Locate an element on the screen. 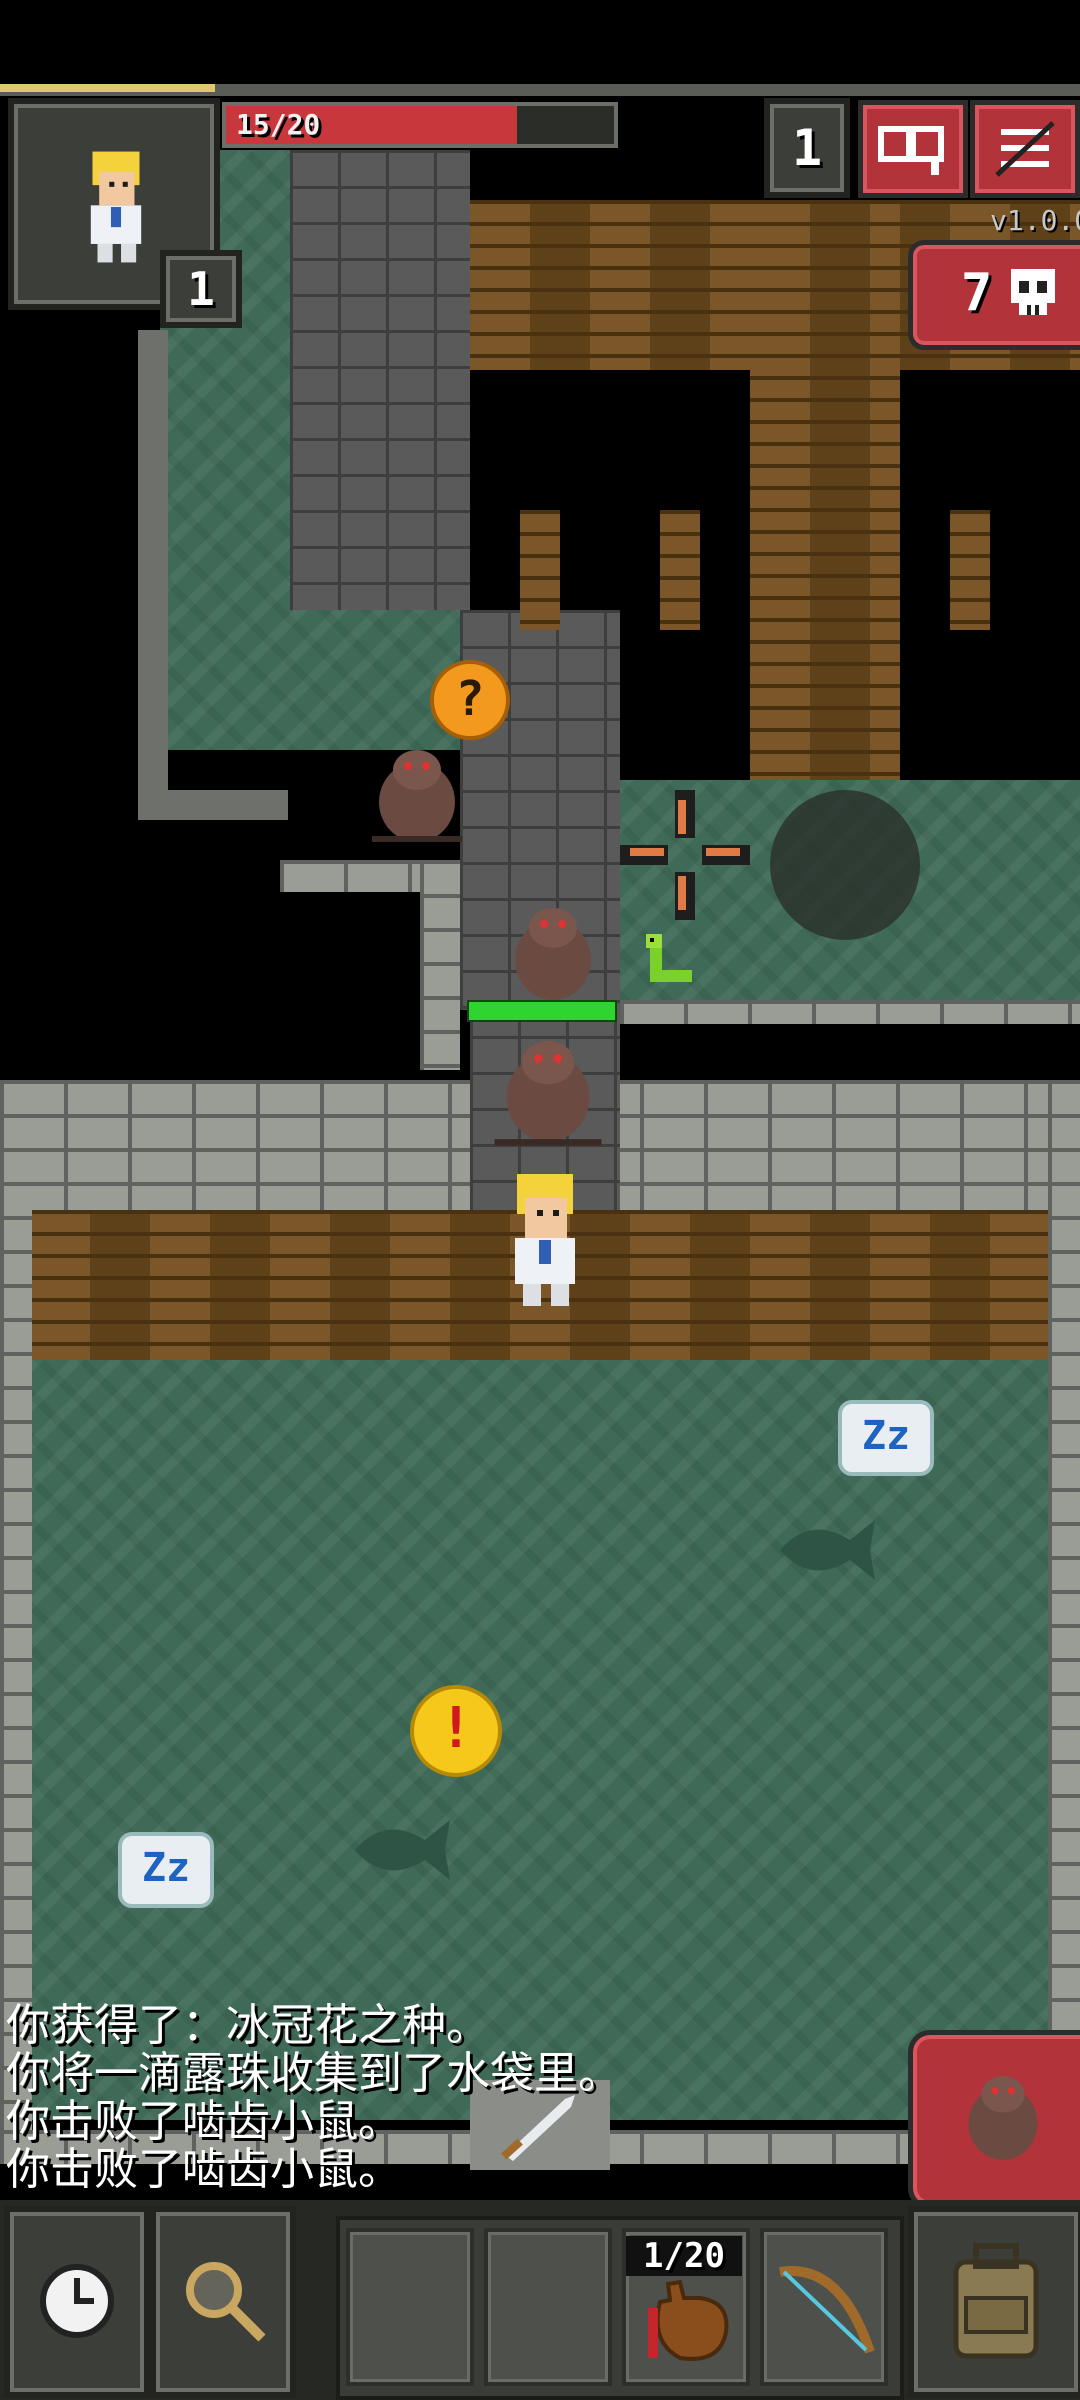  quickslot-3: 1/20 is located at coordinates (686, 2307).